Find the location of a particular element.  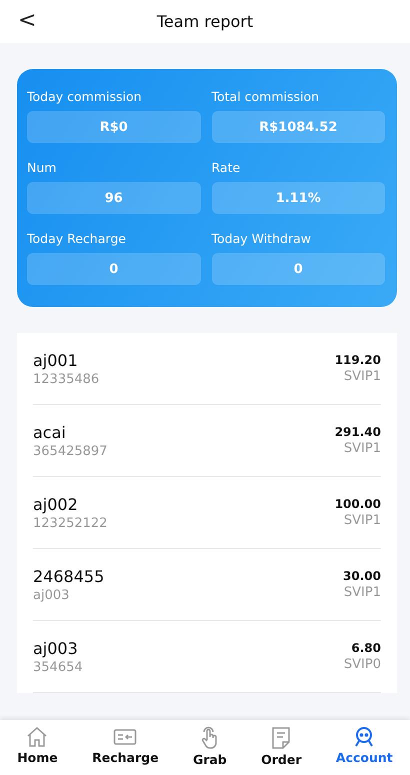

member-amount: 291.40 is located at coordinates (357, 432).